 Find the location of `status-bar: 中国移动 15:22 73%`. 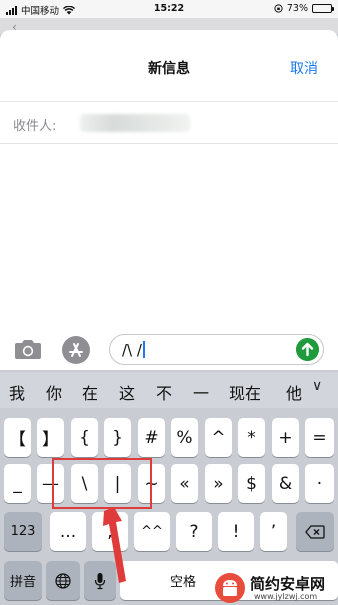

status-bar: 中国移动 15:22 73% is located at coordinates (169, 9).